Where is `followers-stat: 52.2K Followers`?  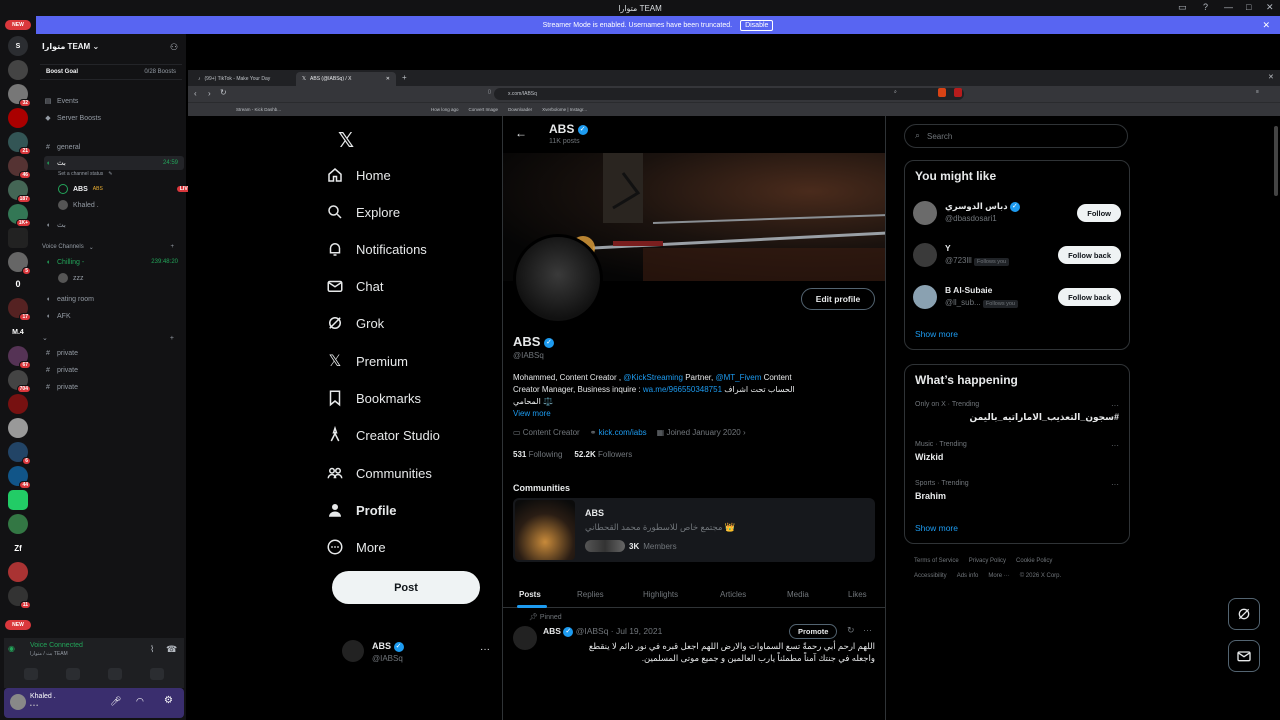
followers-stat: 52.2K Followers is located at coordinates (603, 454).